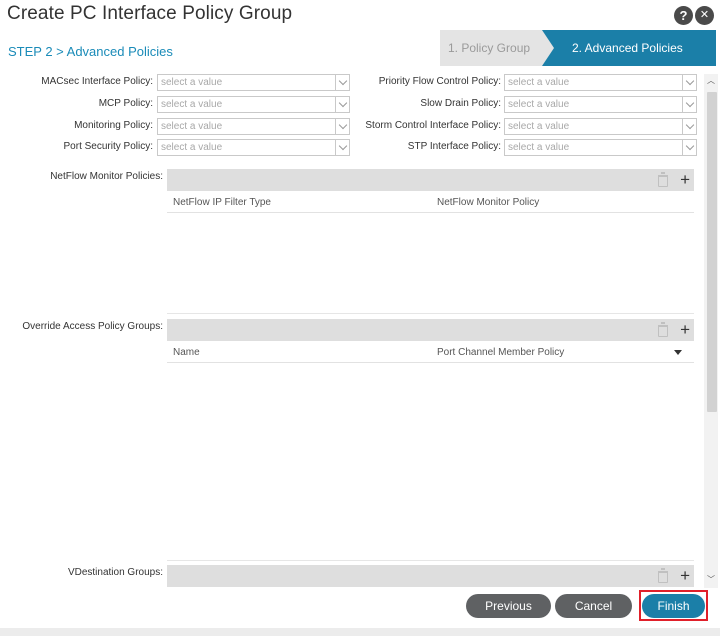 This screenshot has height=636, width=720. What do you see at coordinates (673, 606) in the screenshot?
I see `finish-button: Finish` at bounding box center [673, 606].